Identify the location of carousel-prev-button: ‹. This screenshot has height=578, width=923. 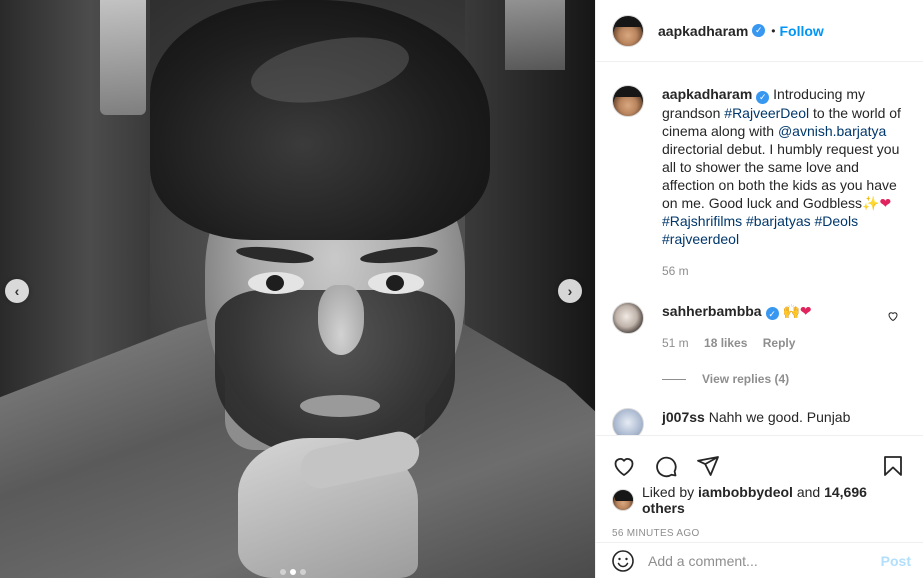
(17, 291).